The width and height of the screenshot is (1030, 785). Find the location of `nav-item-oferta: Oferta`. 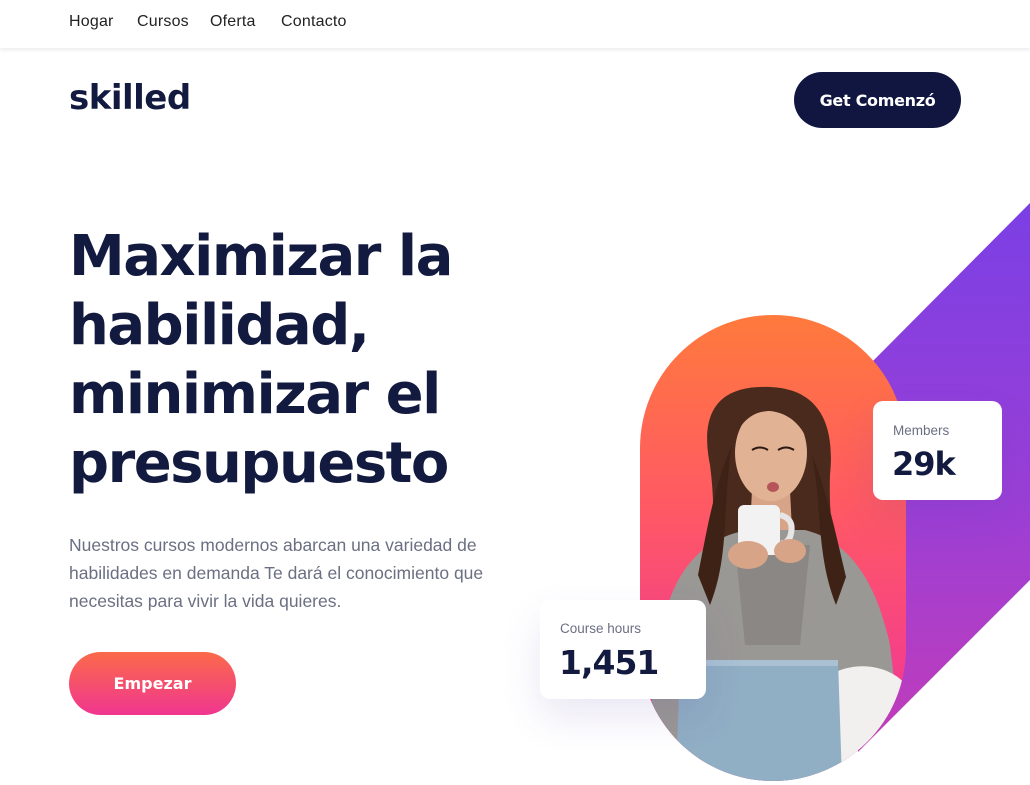

nav-item-oferta: Oferta is located at coordinates (233, 22).